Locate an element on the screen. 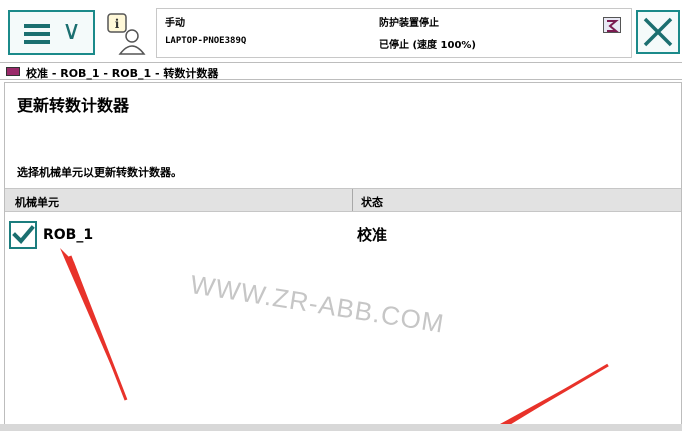 The width and height of the screenshot is (682, 431). status-panel: 手动 LAPTOP-PNOE389Q 防护装置停止 已停止 (速度 100%) is located at coordinates (394, 33).